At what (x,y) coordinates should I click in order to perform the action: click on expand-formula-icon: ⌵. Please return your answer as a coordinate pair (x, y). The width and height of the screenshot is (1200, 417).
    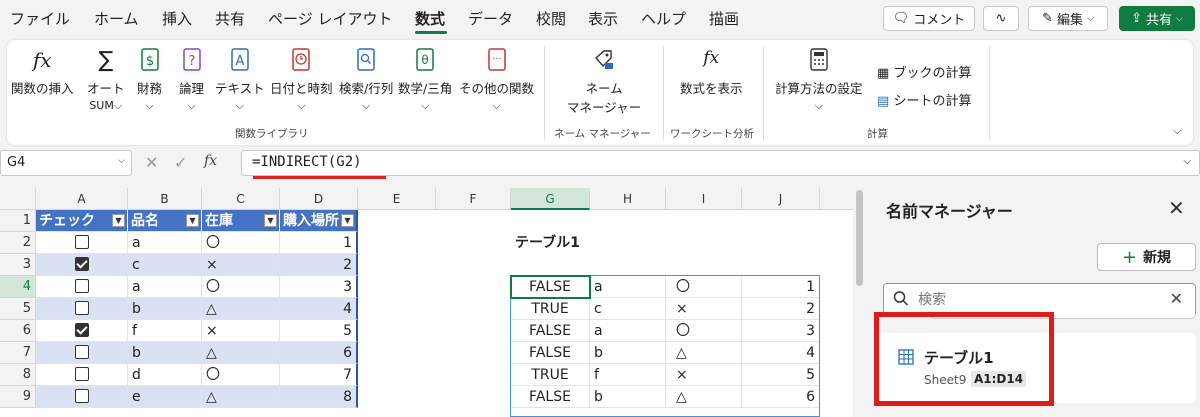
    Looking at the image, I should click on (1187, 161).